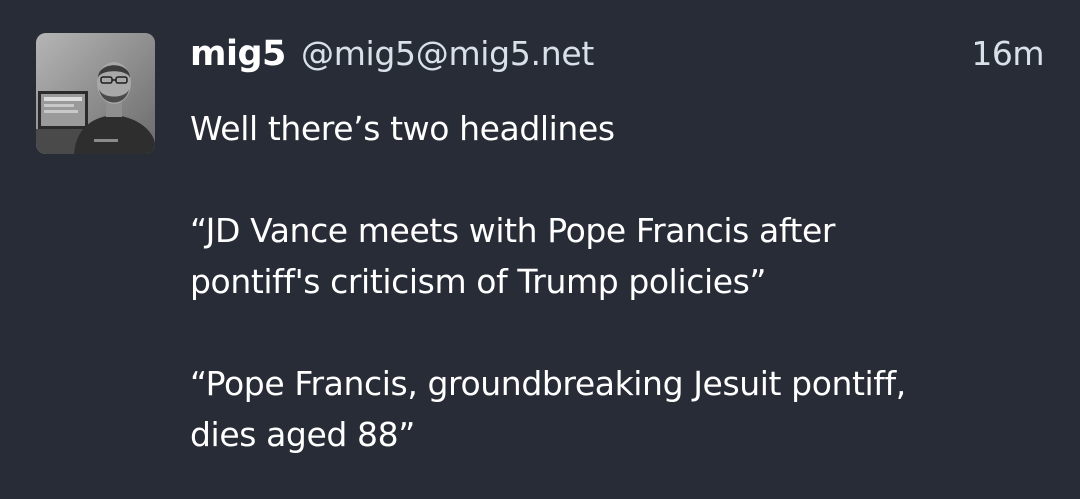 Image resolution: width=1080 pixels, height=499 pixels. What do you see at coordinates (238, 54) in the screenshot?
I see `author-display-name: mig5` at bounding box center [238, 54].